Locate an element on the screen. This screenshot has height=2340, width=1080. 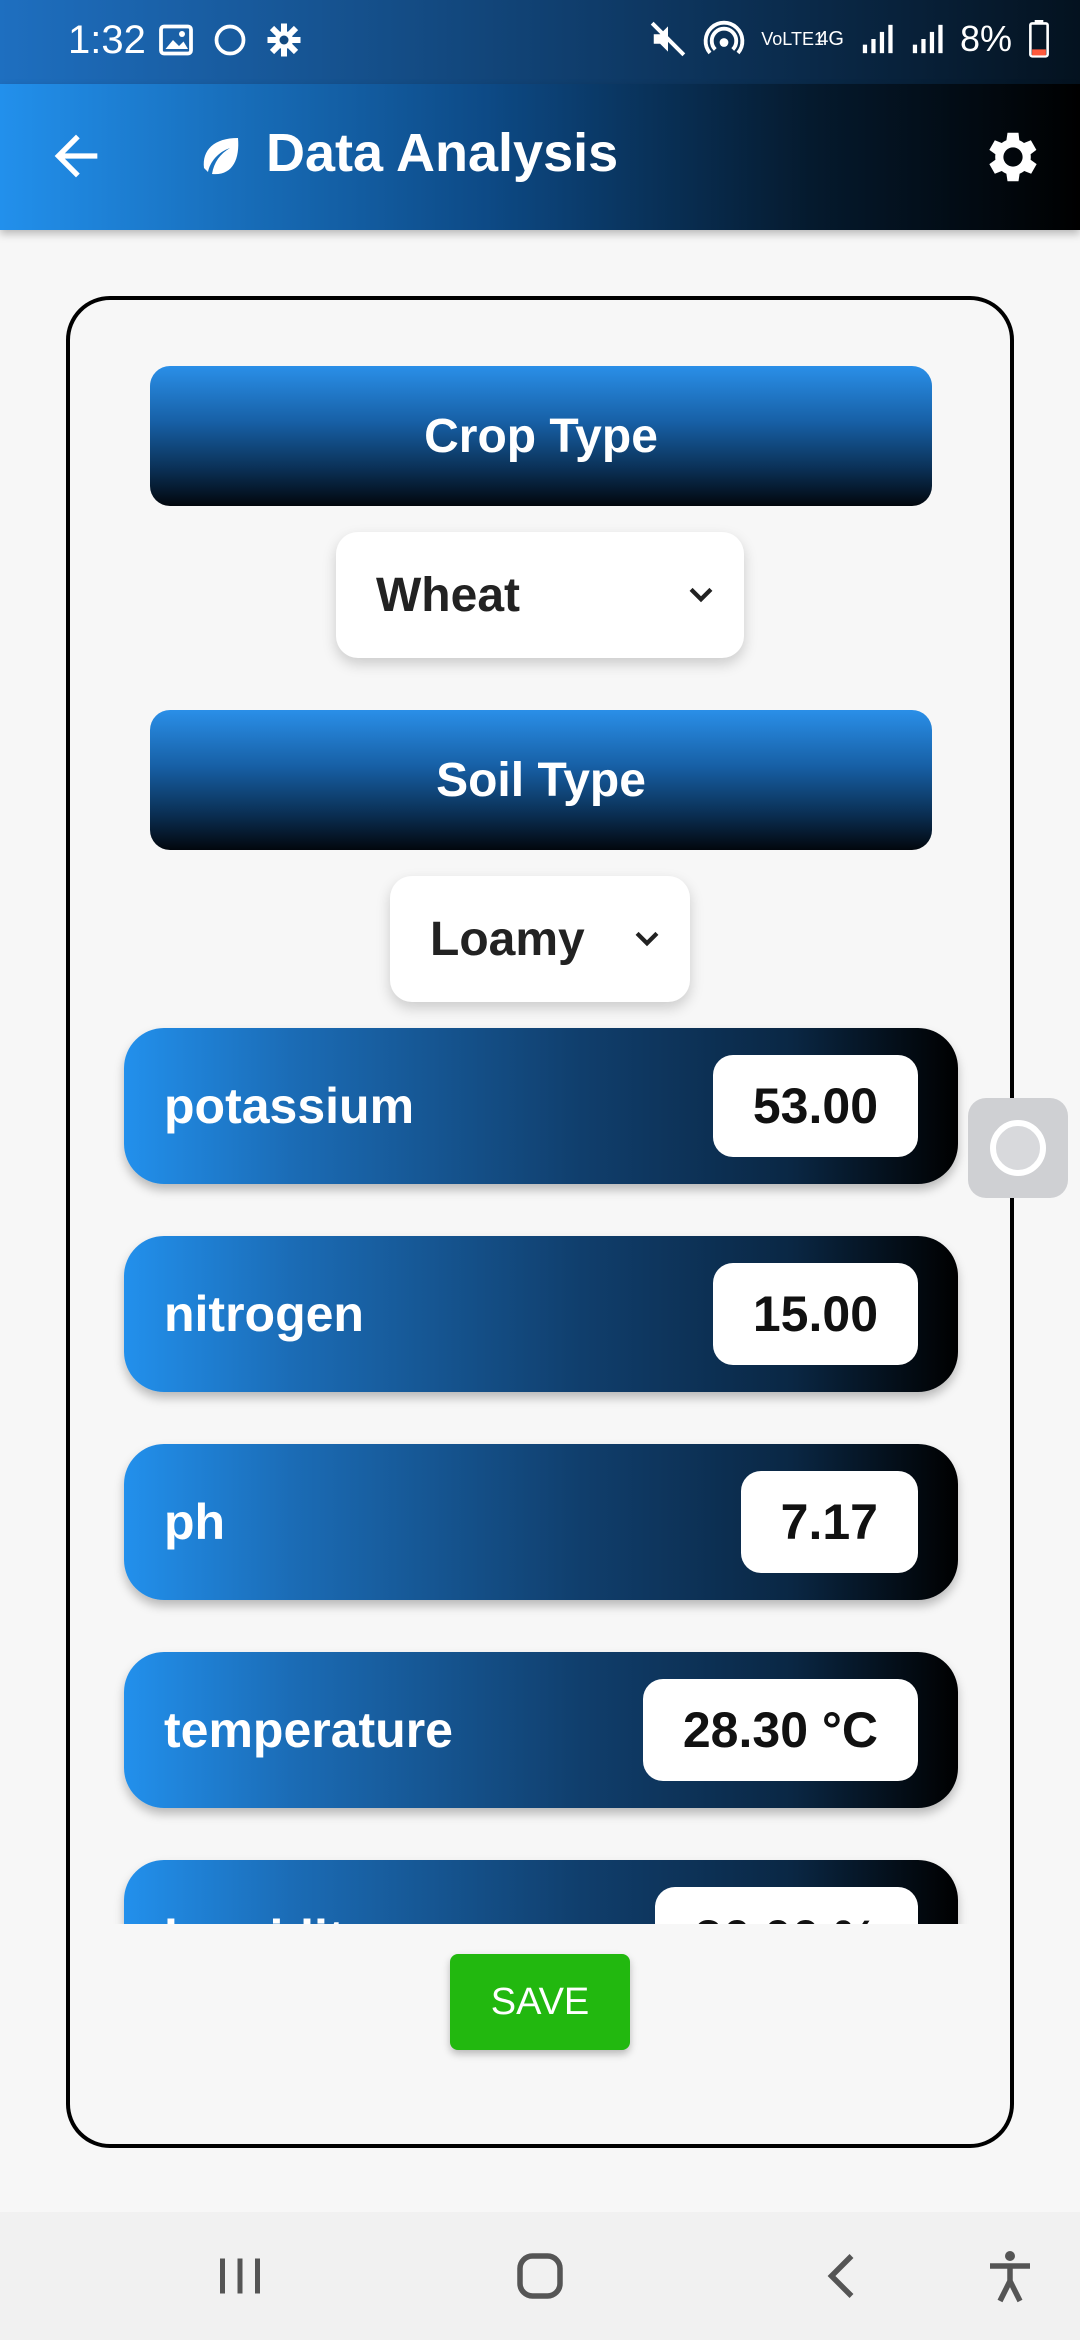
param-label: humidity is located at coordinates (268, 1916).